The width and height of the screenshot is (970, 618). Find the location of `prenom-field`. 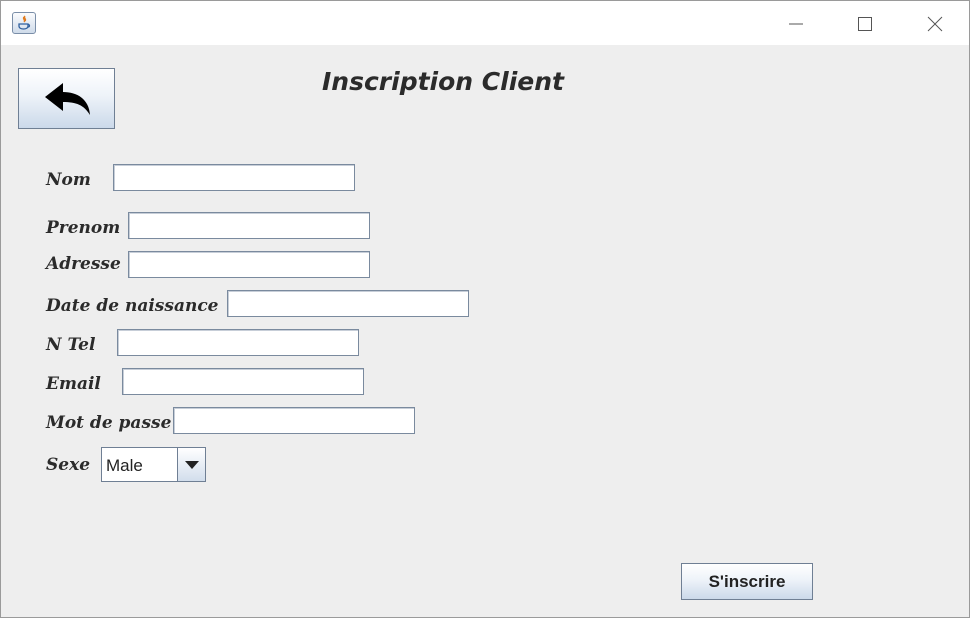

prenom-field is located at coordinates (249, 225).